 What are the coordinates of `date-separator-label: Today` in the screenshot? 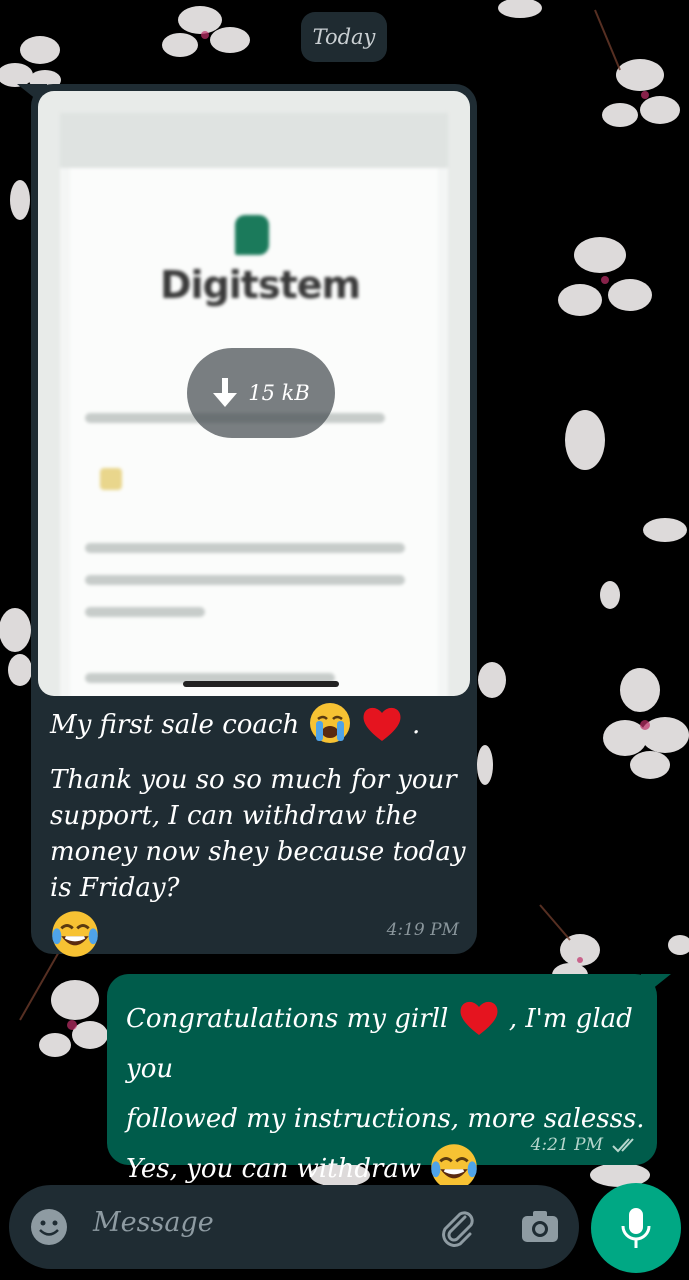 It's located at (344, 37).